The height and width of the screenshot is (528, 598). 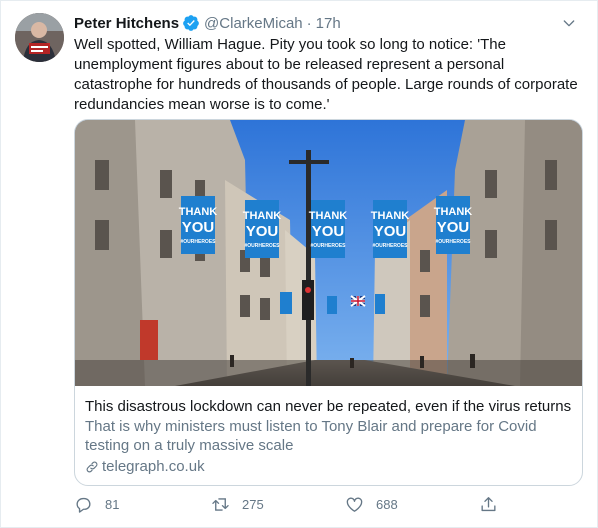 What do you see at coordinates (371, 504) in the screenshot?
I see `like-button: 688` at bounding box center [371, 504].